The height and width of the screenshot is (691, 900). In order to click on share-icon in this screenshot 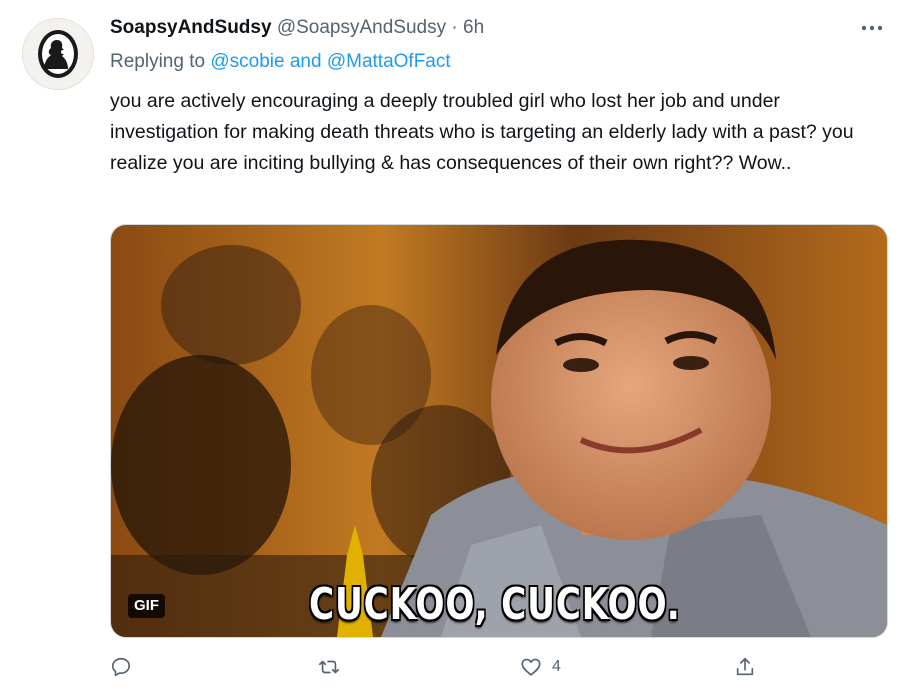, I will do `click(745, 666)`.